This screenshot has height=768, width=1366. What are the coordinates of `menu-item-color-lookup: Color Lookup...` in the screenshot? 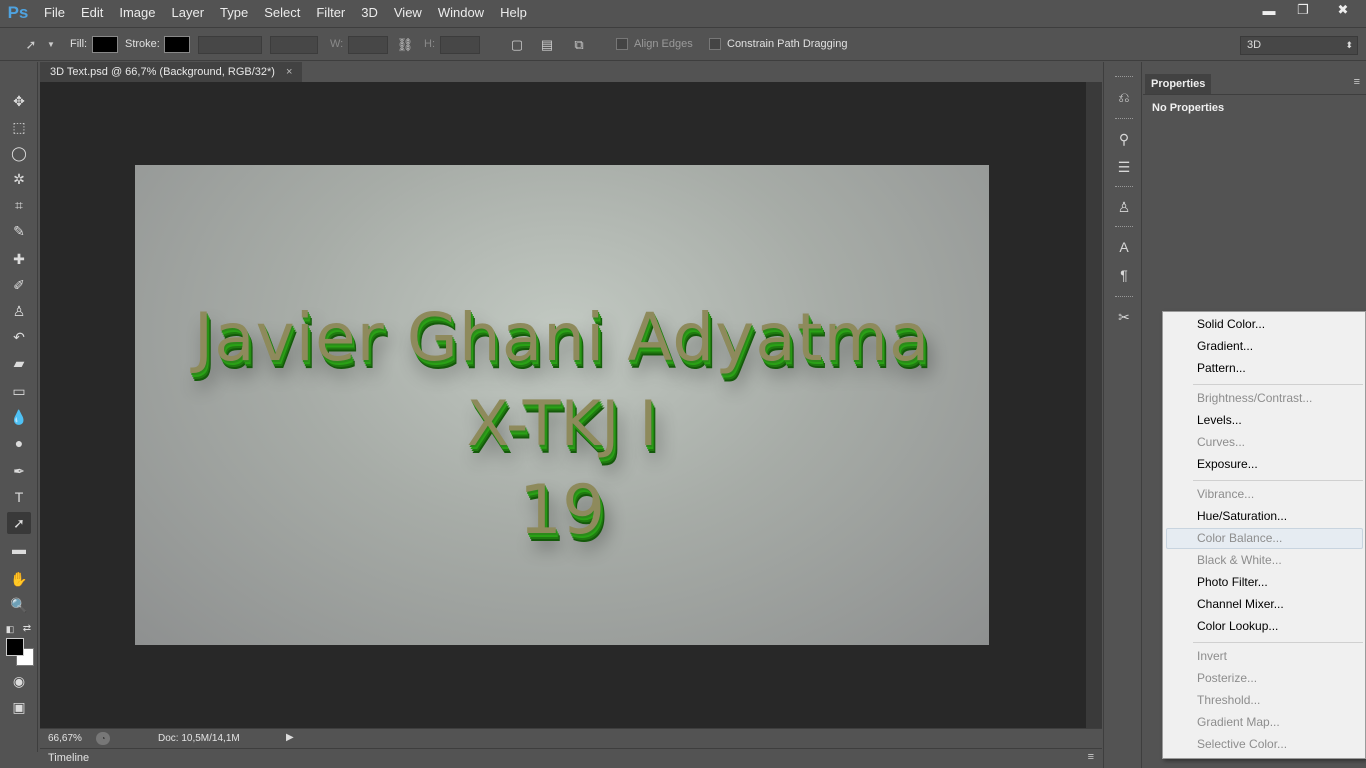 It's located at (1237, 626).